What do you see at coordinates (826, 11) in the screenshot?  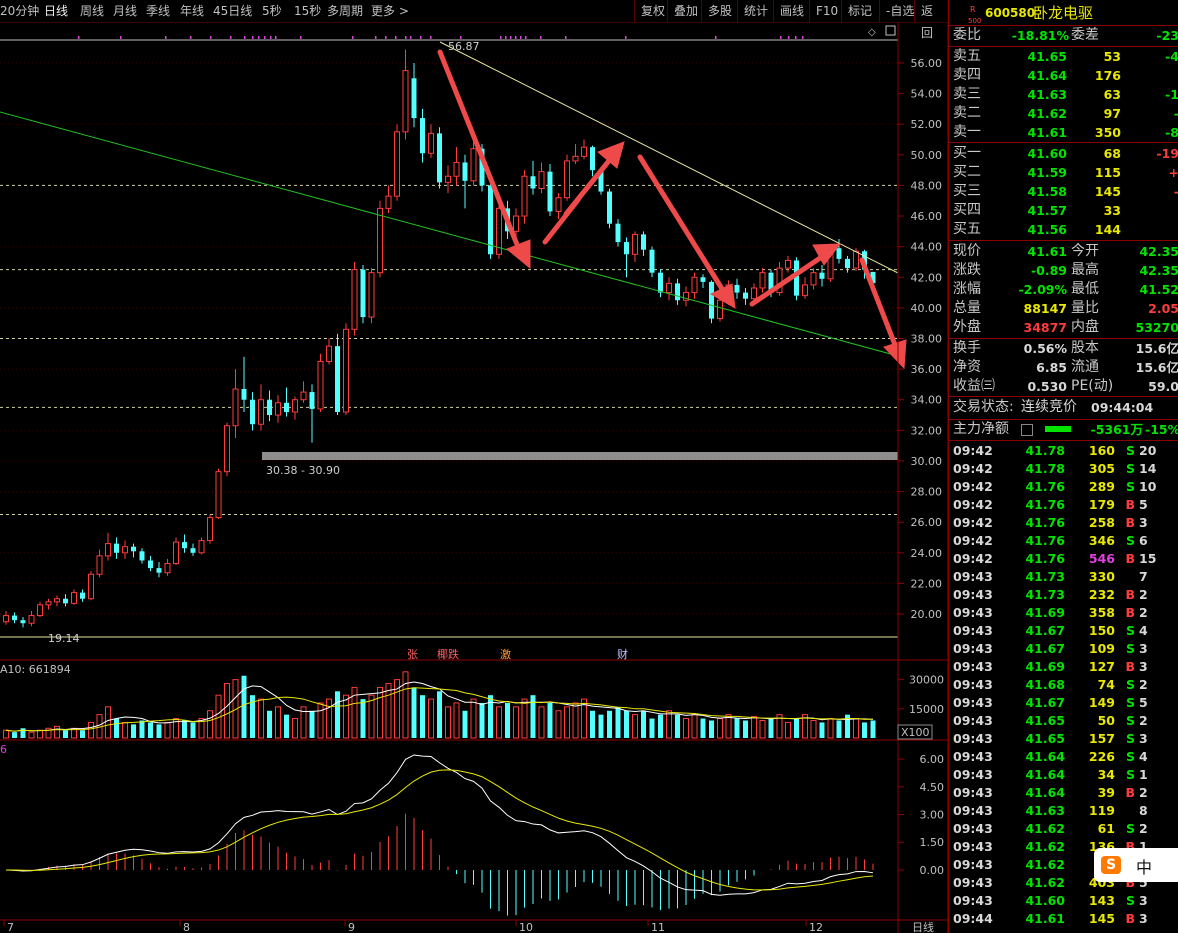 I see `f10-button: F10` at bounding box center [826, 11].